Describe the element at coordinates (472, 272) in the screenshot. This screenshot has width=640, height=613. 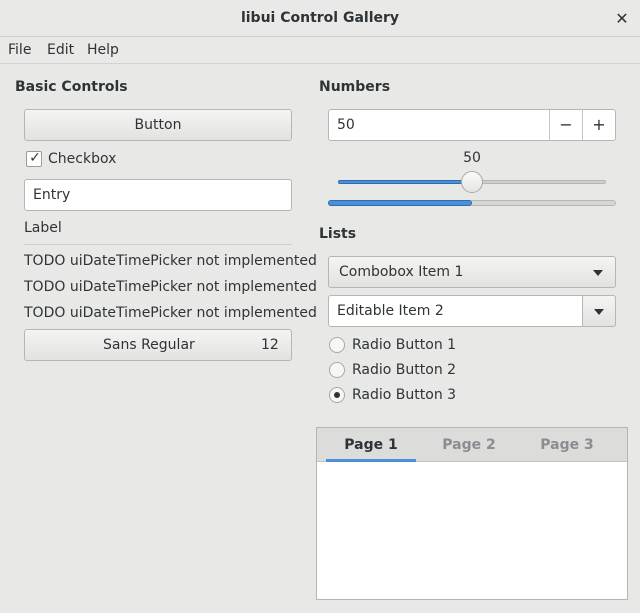
I see `combobox: Combobox Item 1` at that location.